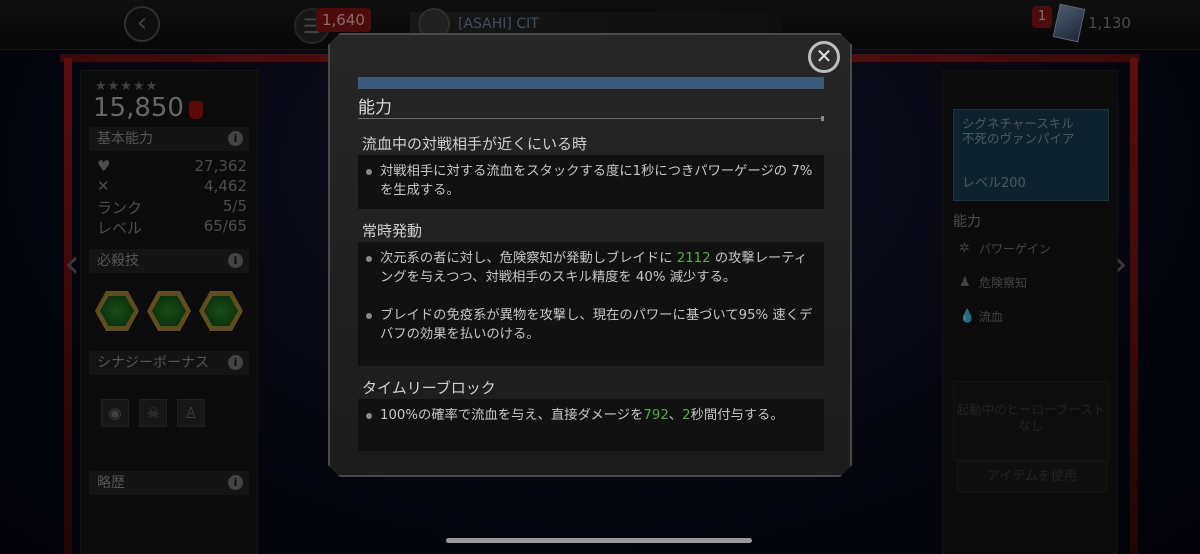 This screenshot has width=1200, height=554. I want to click on modal-accent-bar, so click(591, 83).